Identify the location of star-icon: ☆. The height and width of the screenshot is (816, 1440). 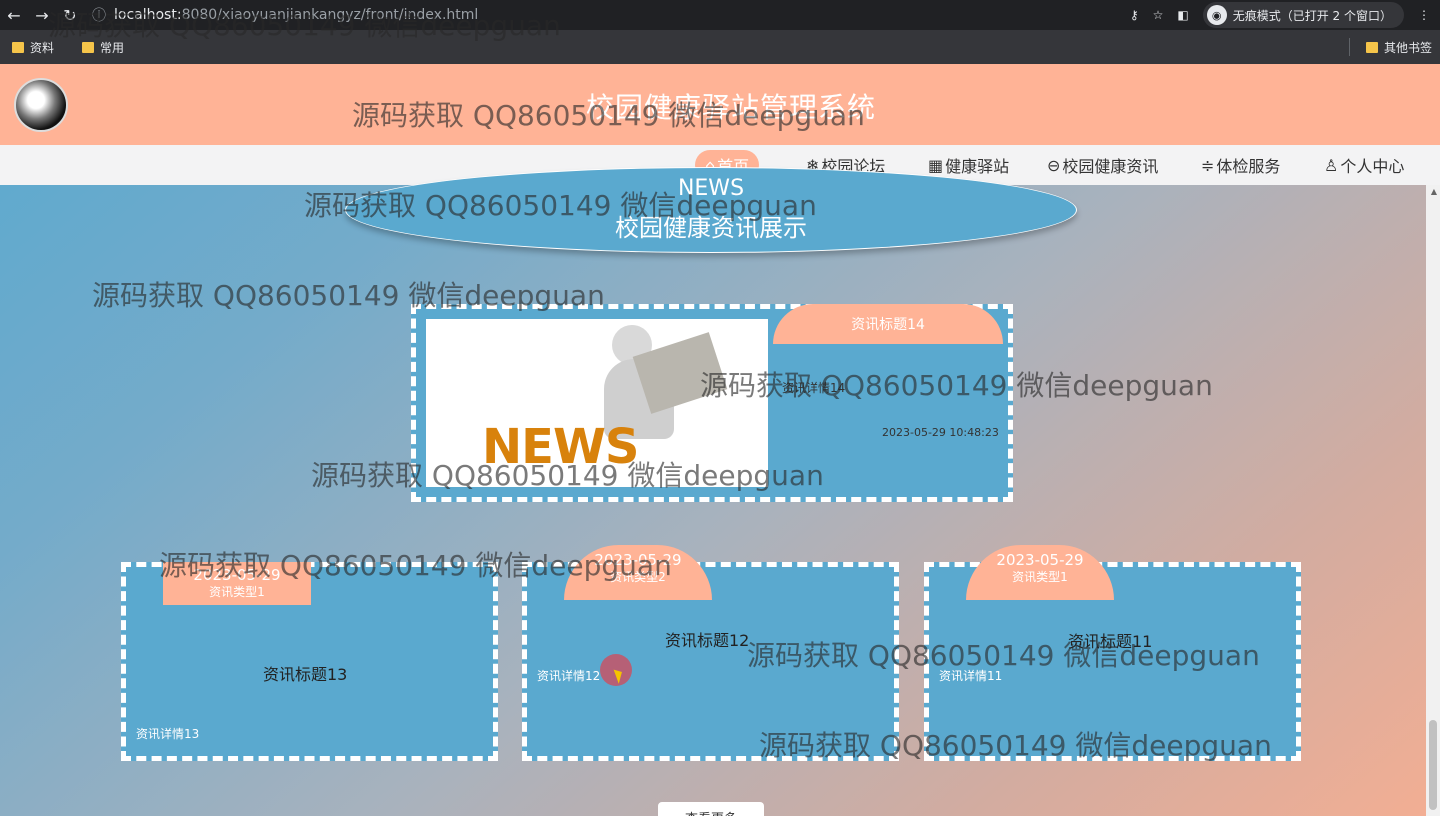
(1158, 15).